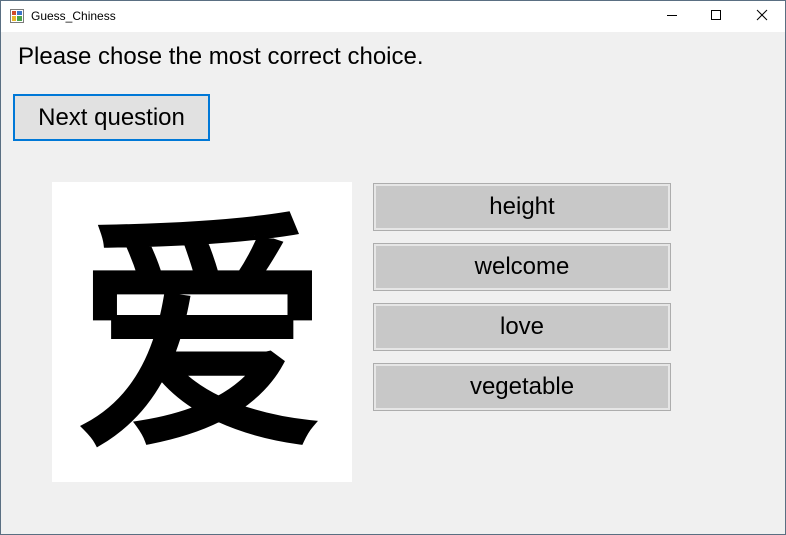 The height and width of the screenshot is (535, 786). I want to click on maximize-icon, so click(716, 17).